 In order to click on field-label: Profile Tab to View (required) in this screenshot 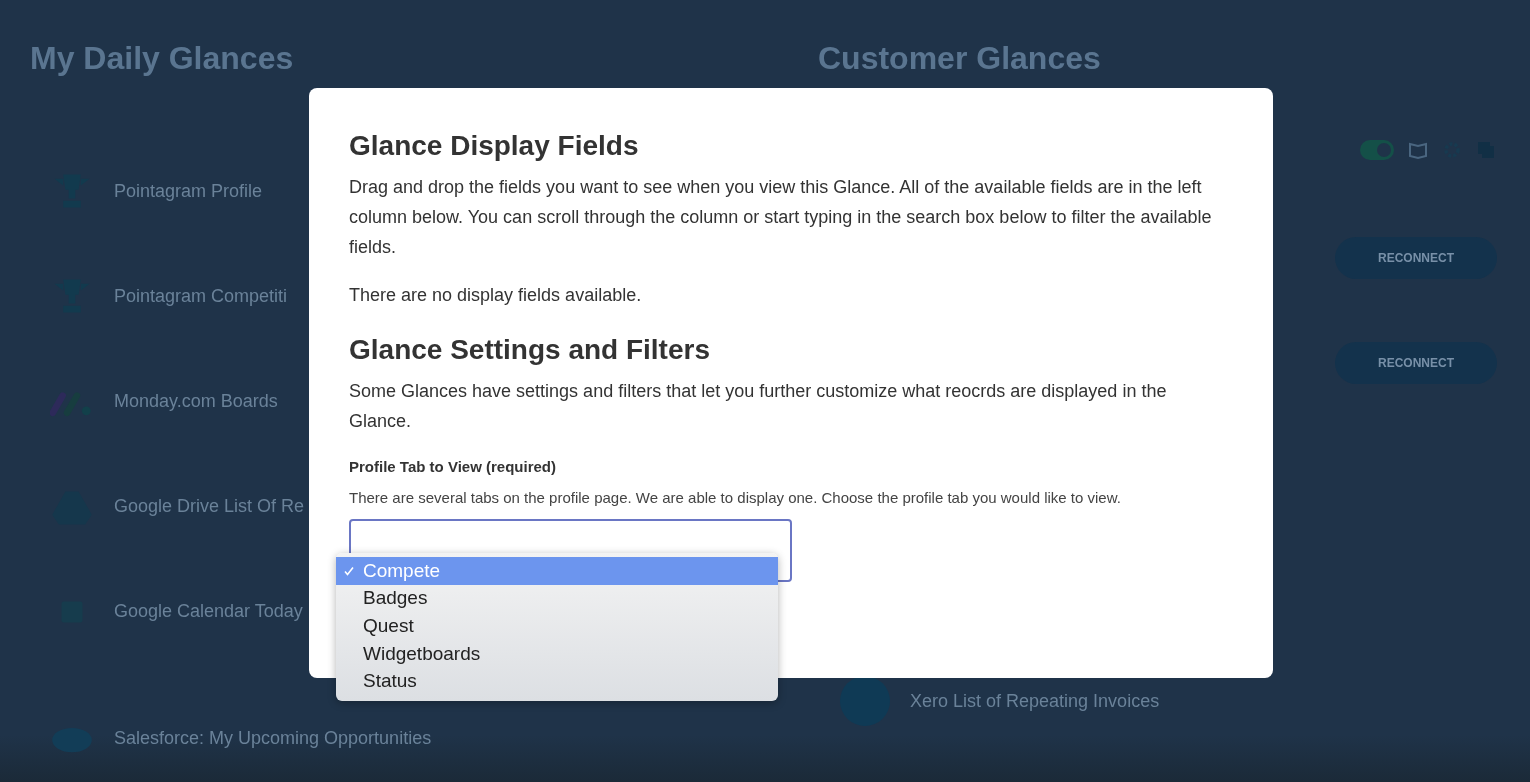, I will do `click(453, 466)`.